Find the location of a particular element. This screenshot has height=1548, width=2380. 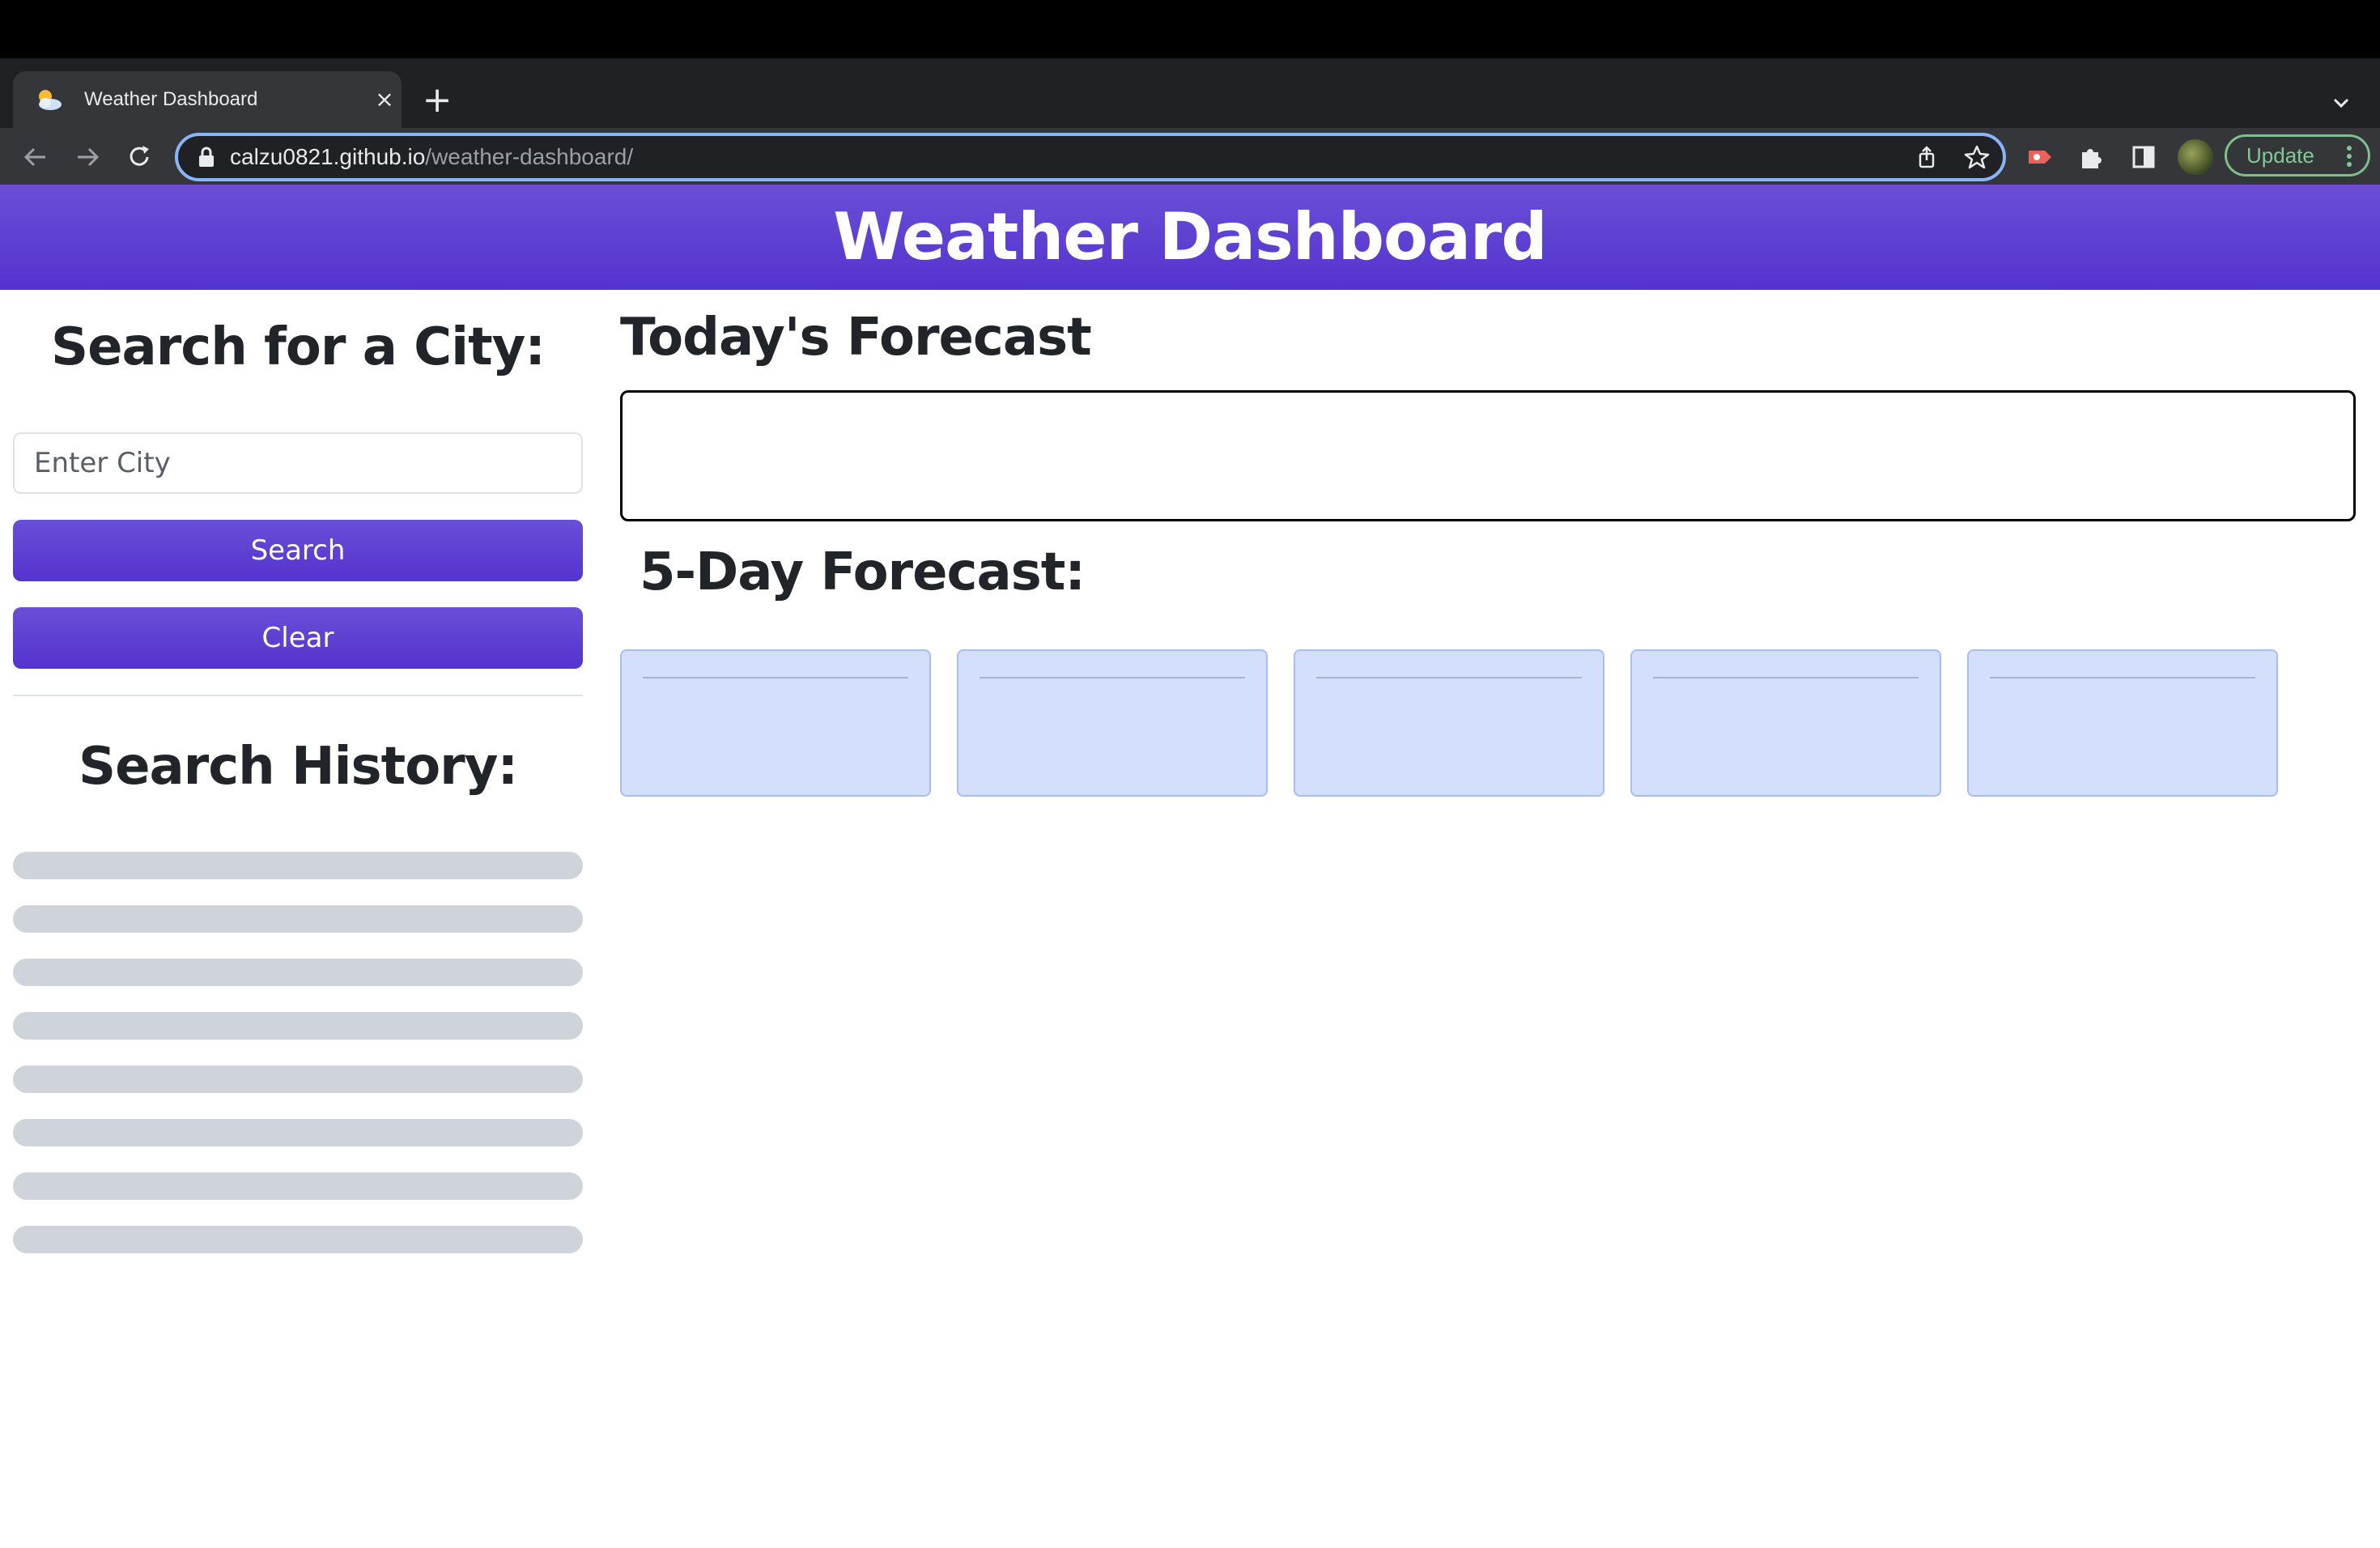

todays-forecast-panel is located at coordinates (1488, 455).